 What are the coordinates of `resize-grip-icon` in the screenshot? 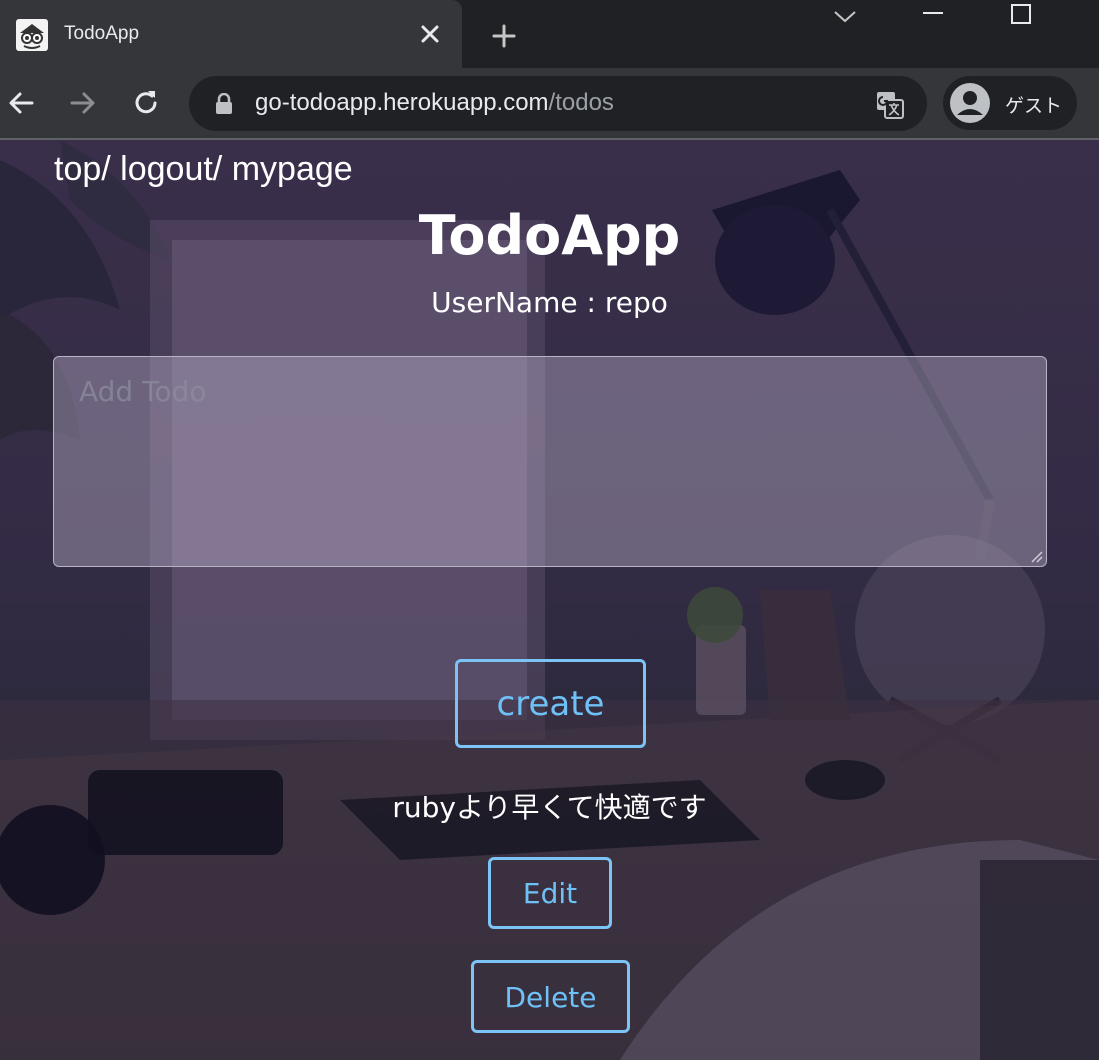 It's located at (1036, 556).